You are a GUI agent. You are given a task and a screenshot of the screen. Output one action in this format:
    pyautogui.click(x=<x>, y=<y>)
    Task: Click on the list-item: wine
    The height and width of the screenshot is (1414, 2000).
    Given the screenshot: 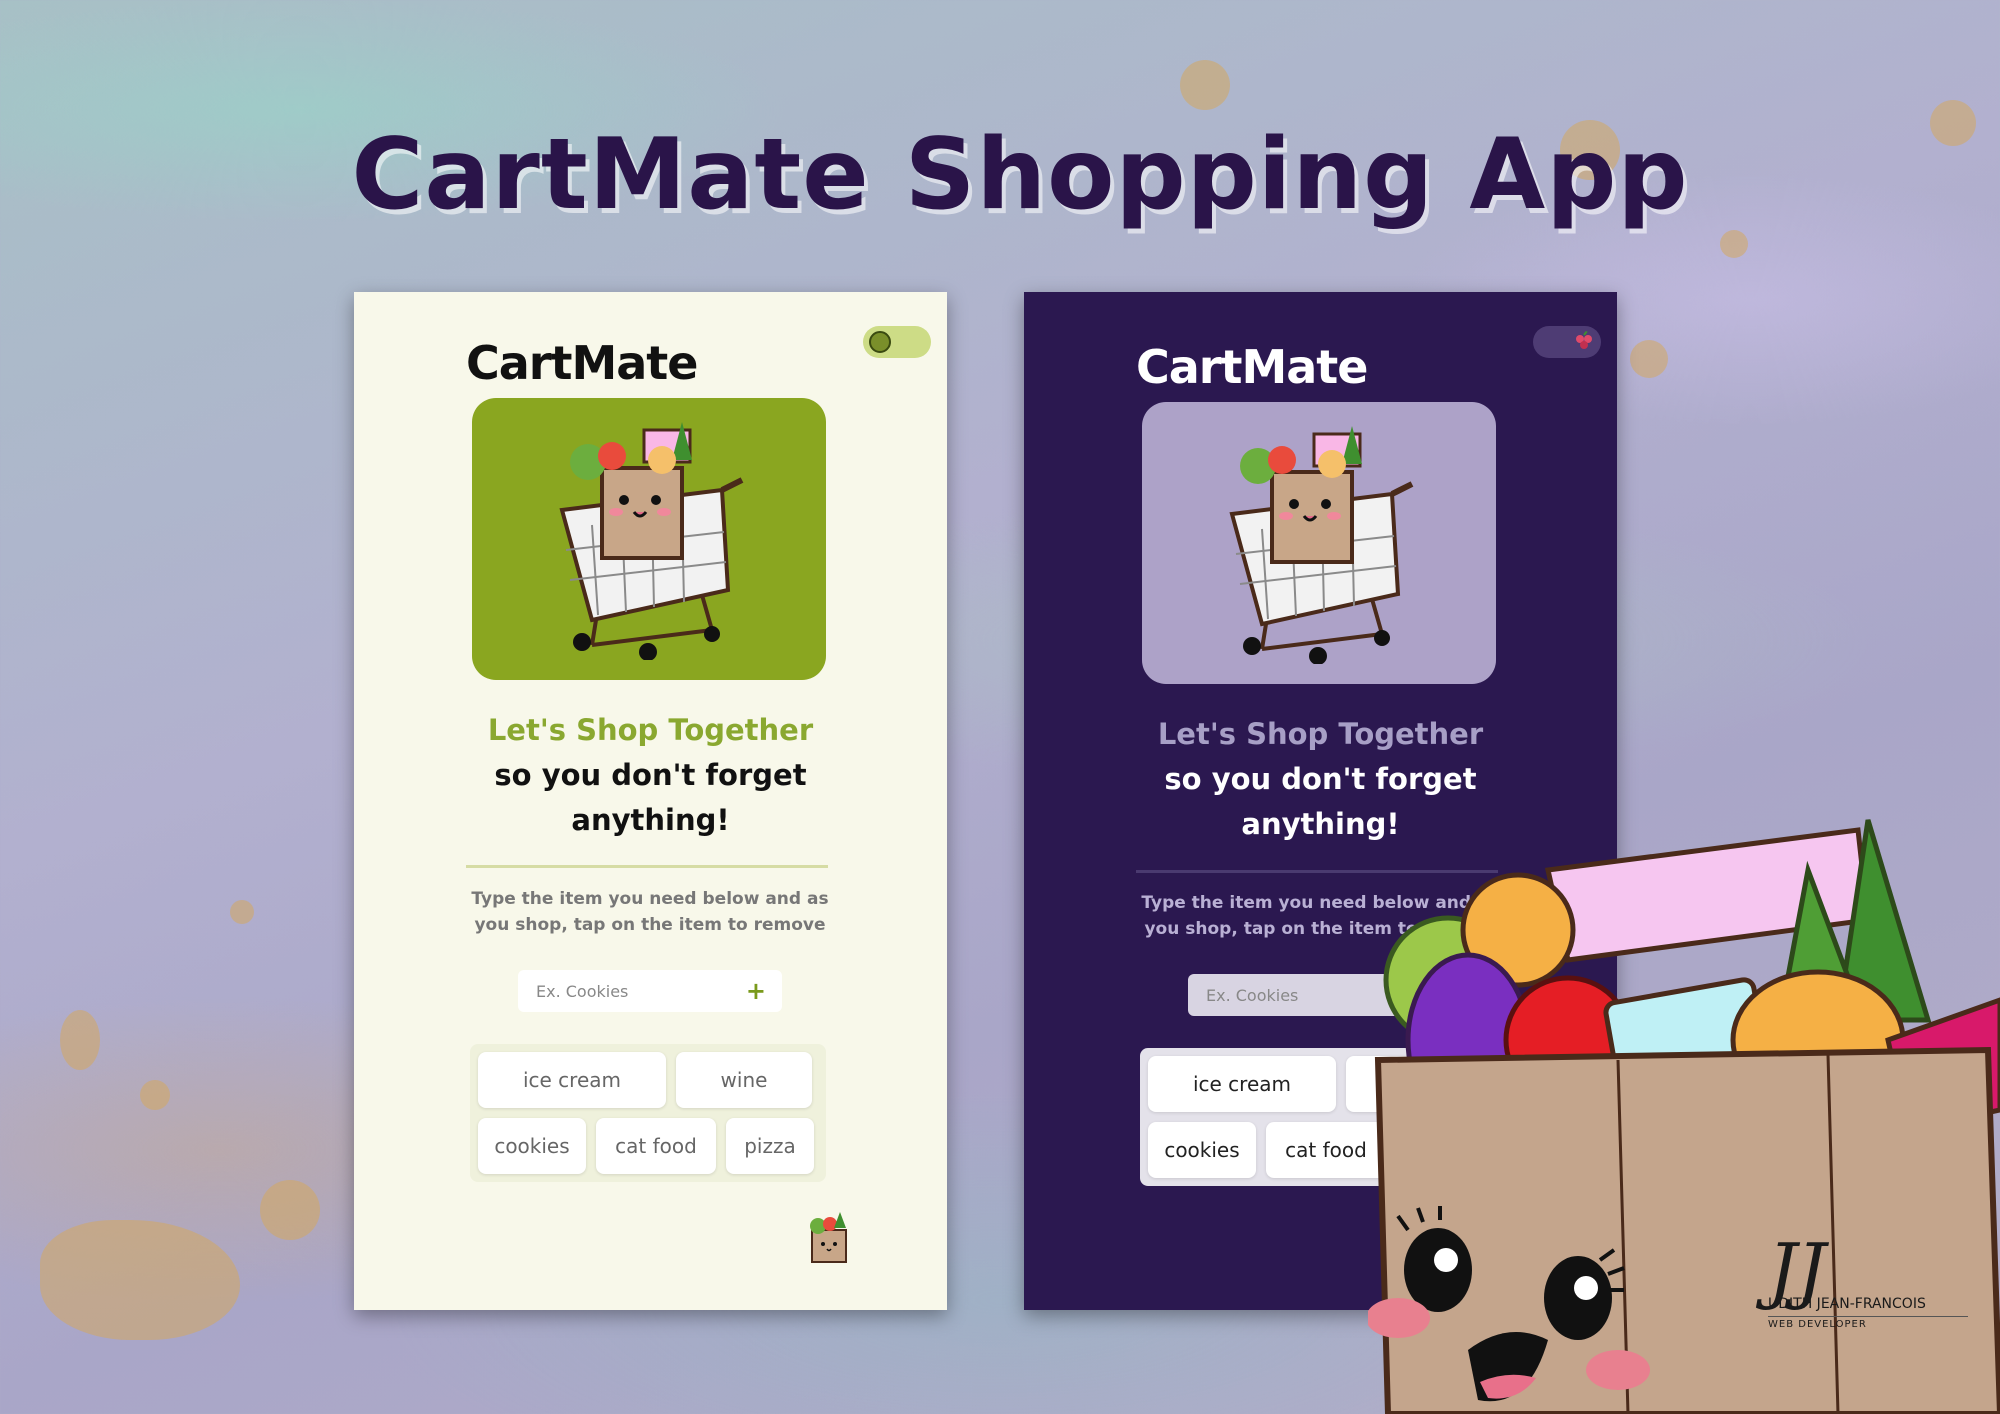 What is the action you would take?
    pyautogui.click(x=744, y=1080)
    